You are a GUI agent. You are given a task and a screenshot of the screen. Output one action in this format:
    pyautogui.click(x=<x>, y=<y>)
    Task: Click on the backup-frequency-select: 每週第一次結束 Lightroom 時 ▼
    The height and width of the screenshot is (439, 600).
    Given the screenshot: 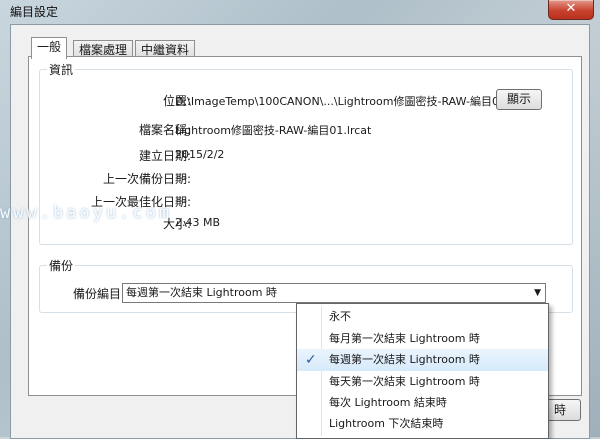 What is the action you would take?
    pyautogui.click(x=334, y=293)
    